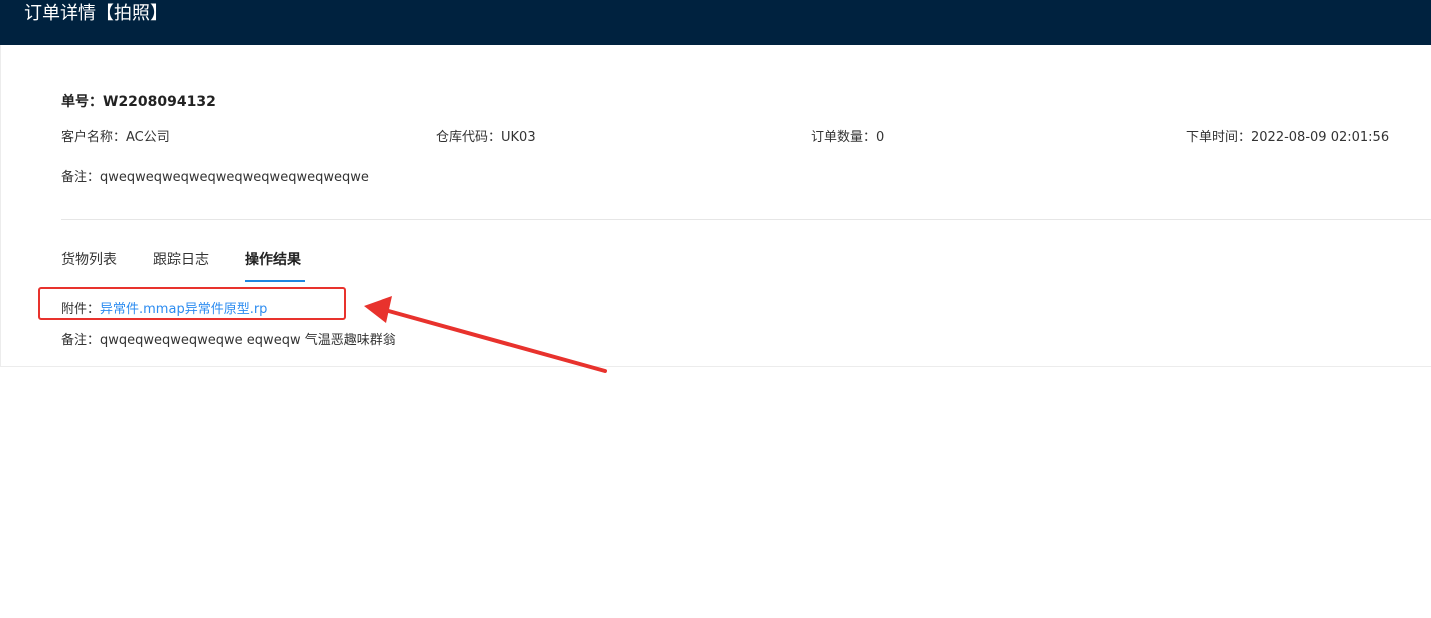 The height and width of the screenshot is (618, 1431). I want to click on annotation-arrow-icon, so click(485, 334).